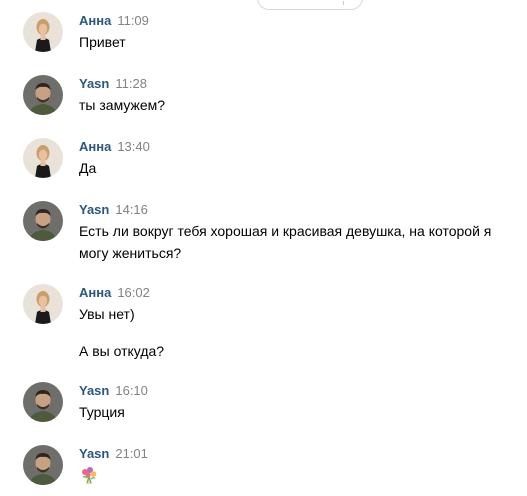 The width and height of the screenshot is (527, 496). What do you see at coordinates (131, 209) in the screenshot?
I see `message-time: 14:16` at bounding box center [131, 209].